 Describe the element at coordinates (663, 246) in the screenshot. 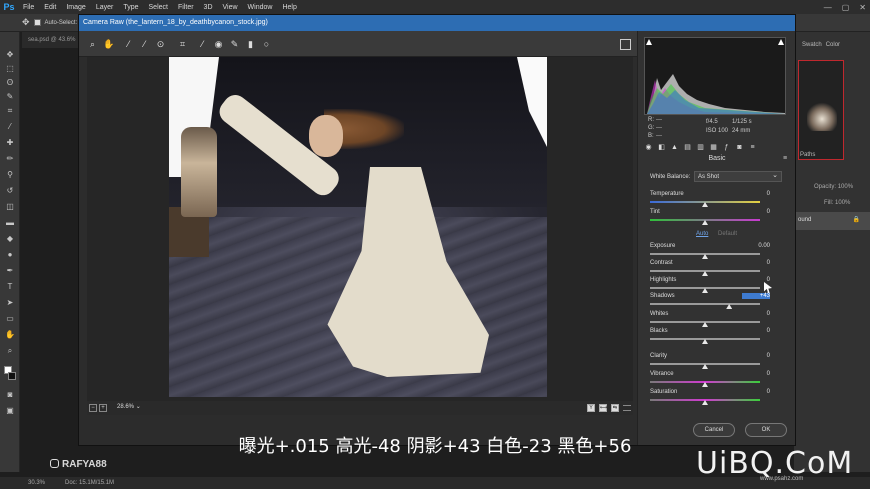

I see `exposure-label: Exposure` at that location.